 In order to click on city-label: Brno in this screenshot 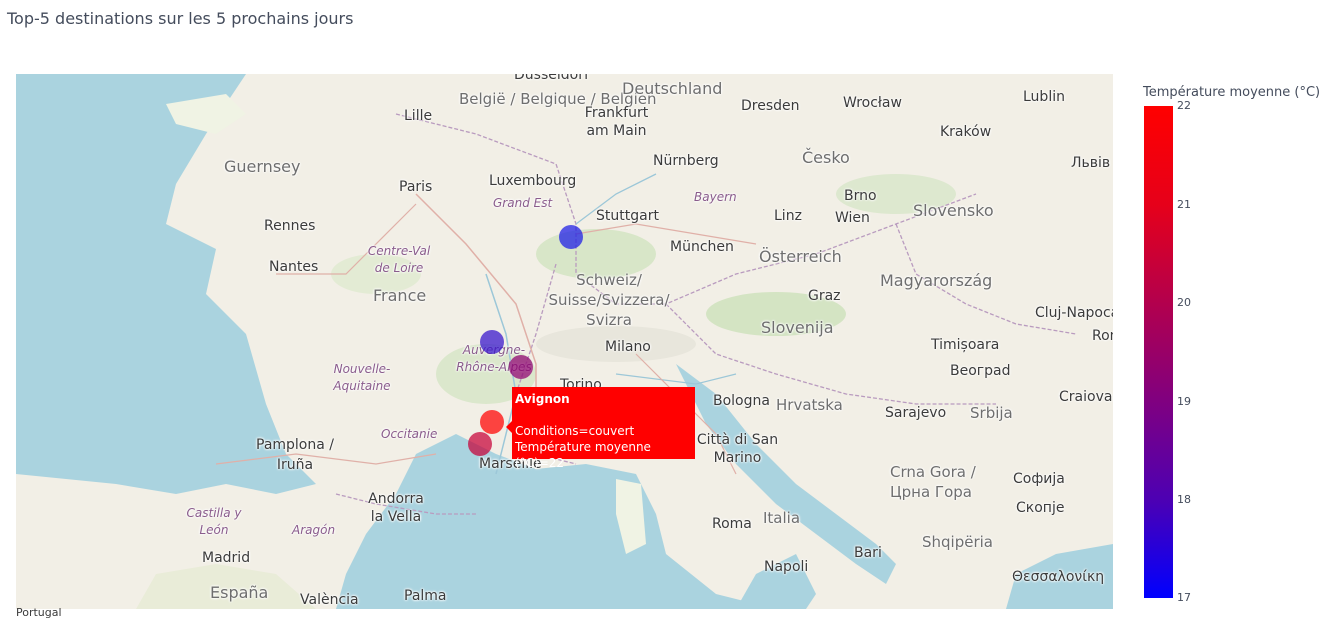, I will do `click(860, 196)`.